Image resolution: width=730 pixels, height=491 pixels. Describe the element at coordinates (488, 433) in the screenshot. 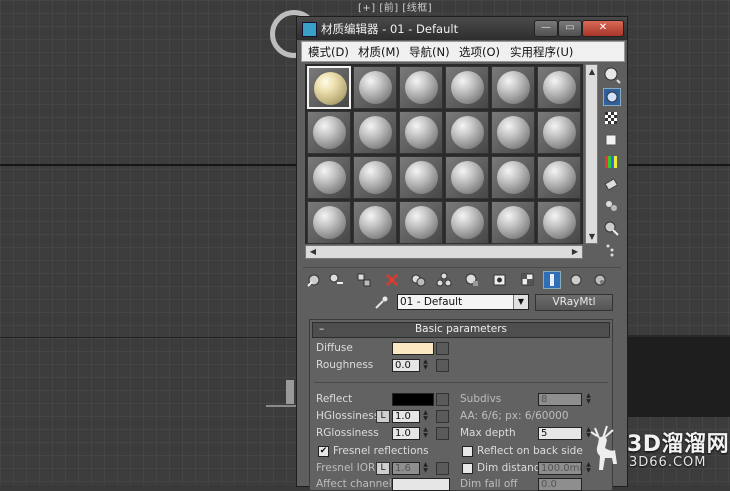

I see `max-depth-label: Max depth` at that location.